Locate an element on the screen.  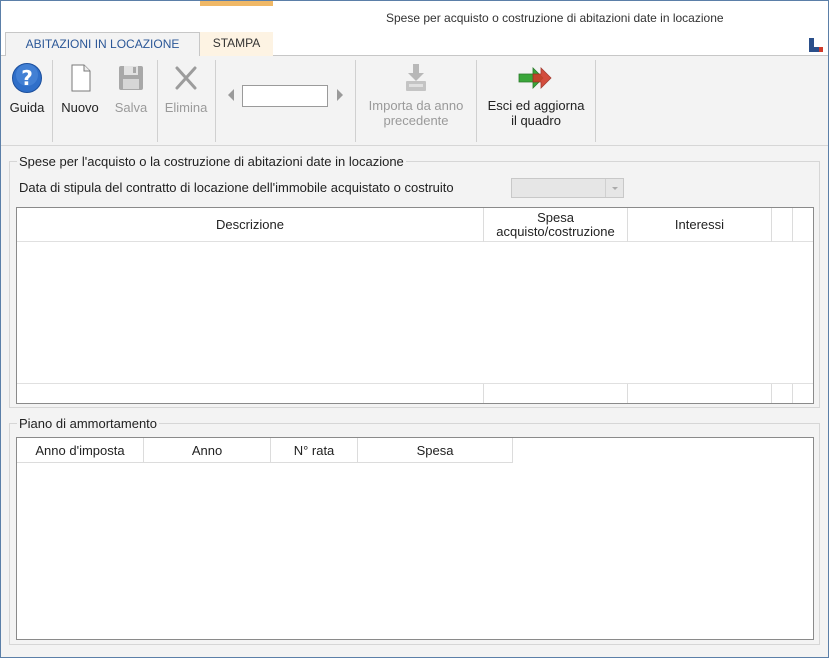
chevron-down-icon is located at coordinates (614, 188).